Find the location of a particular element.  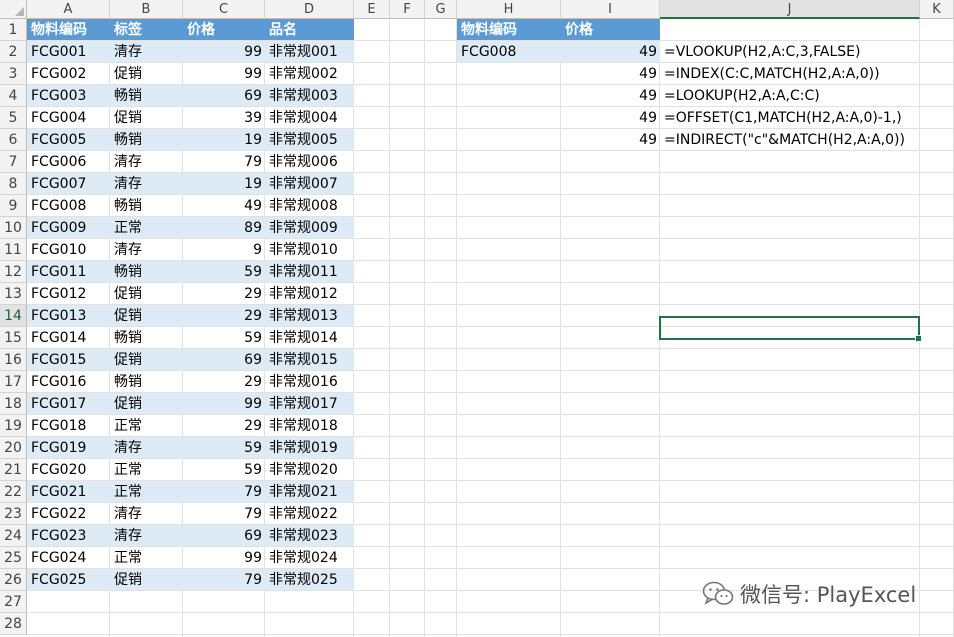

cell-B7: 清存 is located at coordinates (146, 162).